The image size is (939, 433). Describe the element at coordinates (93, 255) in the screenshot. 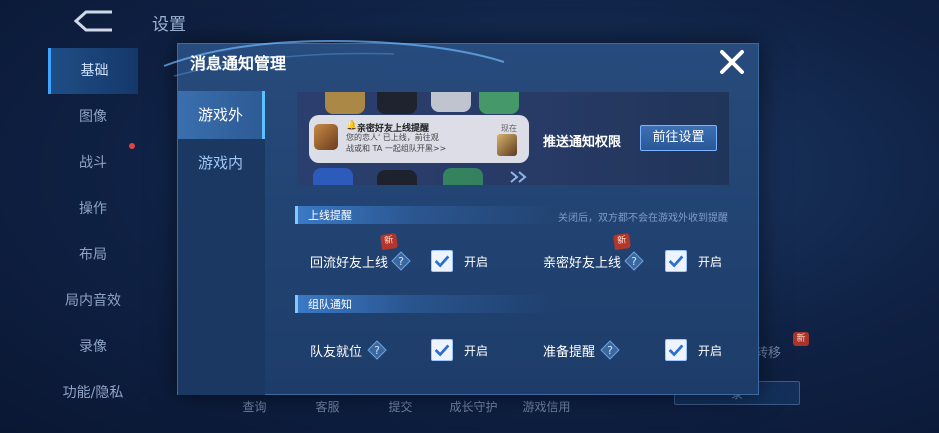

I see `sidebar-item-layout: 布局` at that location.